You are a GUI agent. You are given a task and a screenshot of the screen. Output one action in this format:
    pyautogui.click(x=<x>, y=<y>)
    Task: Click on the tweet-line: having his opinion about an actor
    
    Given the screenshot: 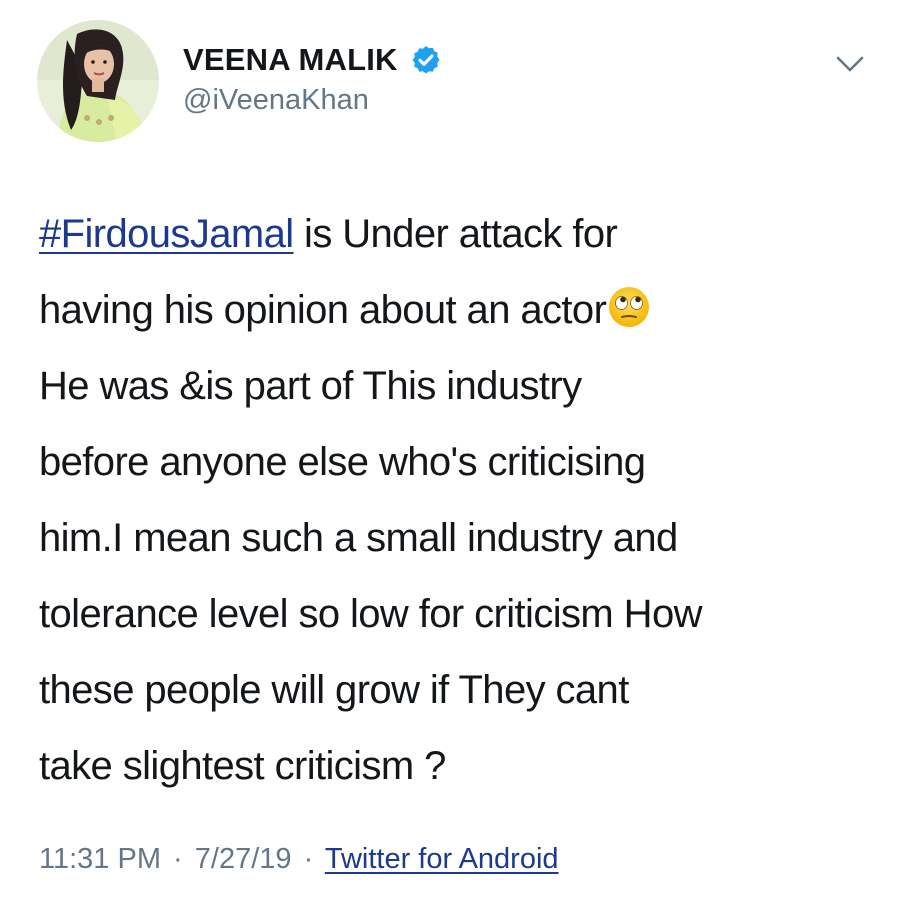 What is the action you would take?
    pyautogui.click(x=459, y=310)
    